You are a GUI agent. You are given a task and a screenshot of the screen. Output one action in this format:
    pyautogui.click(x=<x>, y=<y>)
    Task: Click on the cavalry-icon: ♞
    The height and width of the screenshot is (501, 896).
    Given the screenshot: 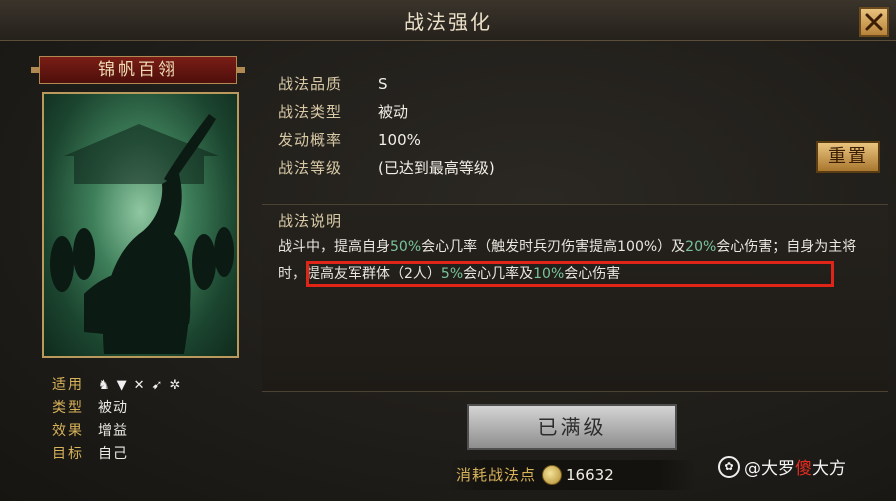 What is the action you would take?
    pyautogui.click(x=104, y=385)
    